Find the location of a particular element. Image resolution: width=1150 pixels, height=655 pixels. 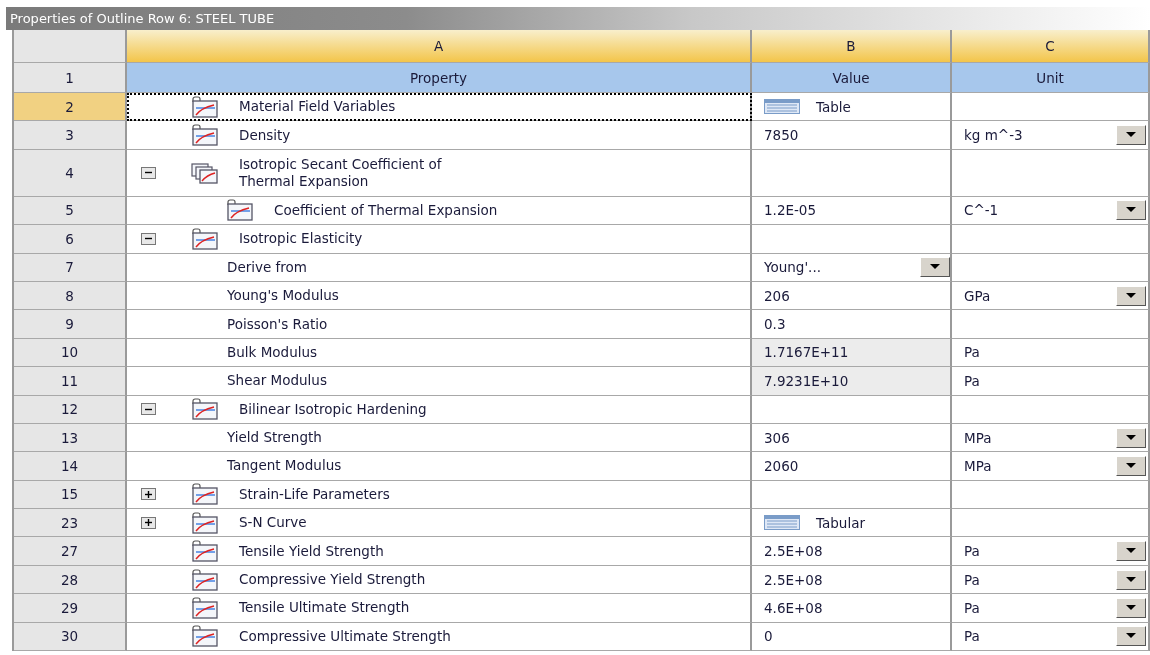

value-text: Table is located at coordinates (833, 106).